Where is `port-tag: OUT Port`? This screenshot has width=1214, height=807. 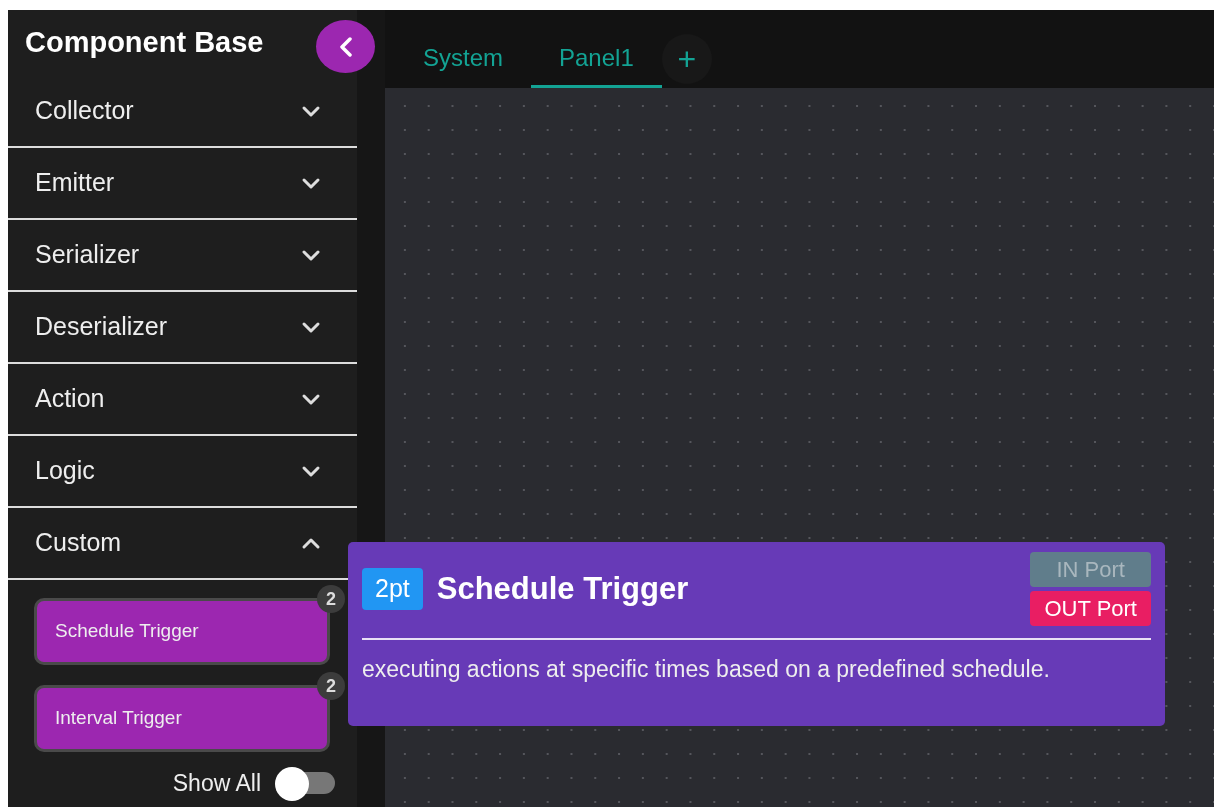
port-tag: OUT Port is located at coordinates (1090, 608).